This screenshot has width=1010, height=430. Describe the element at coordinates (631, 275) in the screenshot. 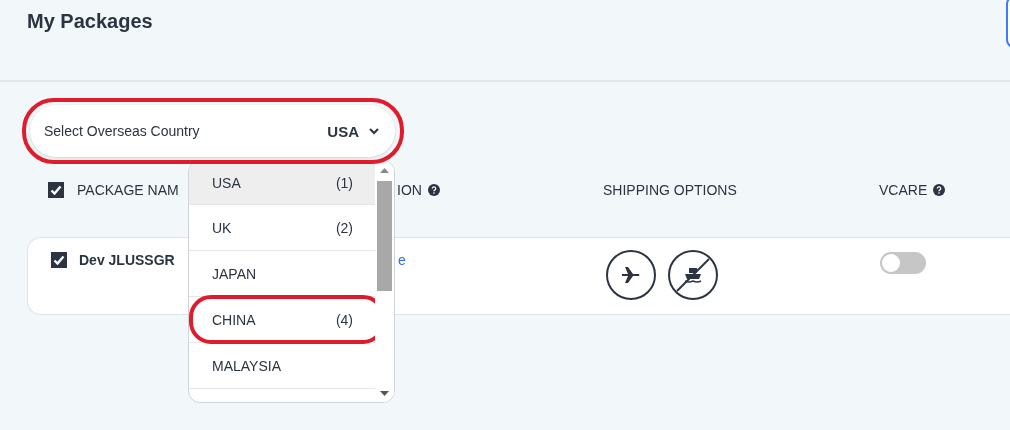

I see `airplane-icon` at that location.